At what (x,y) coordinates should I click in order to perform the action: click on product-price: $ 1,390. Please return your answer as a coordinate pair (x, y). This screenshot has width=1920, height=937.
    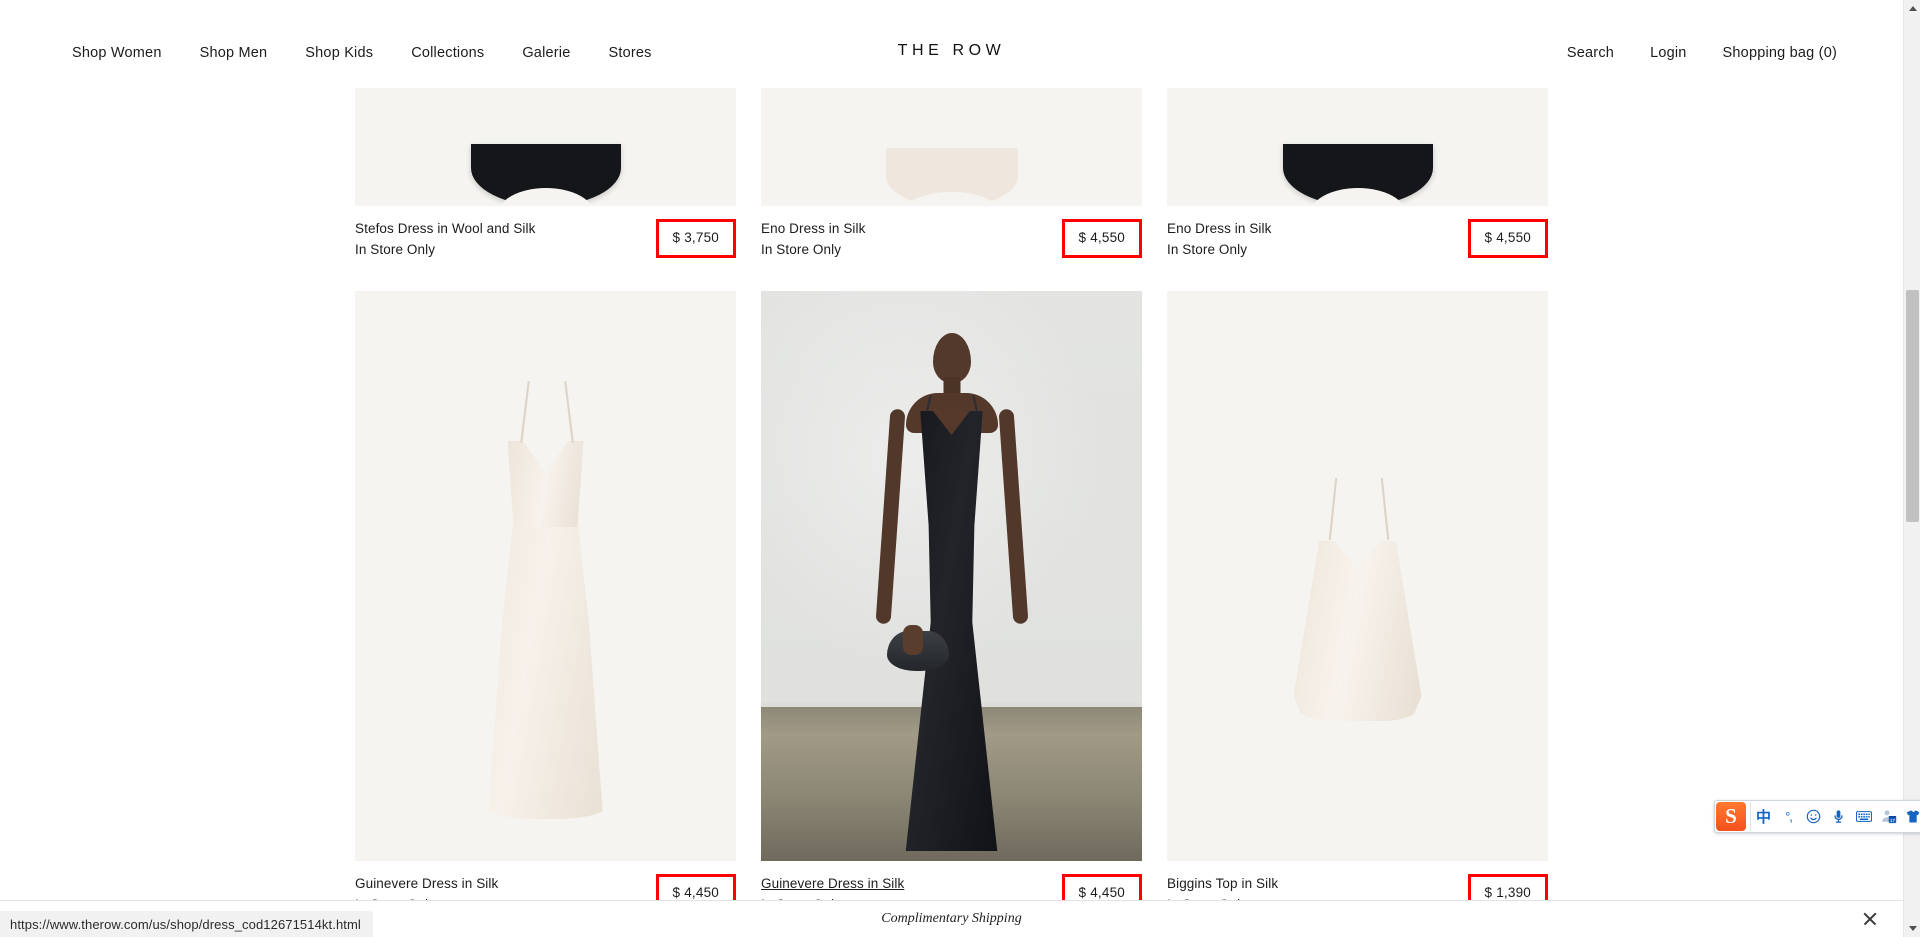
    Looking at the image, I should click on (1507, 892).